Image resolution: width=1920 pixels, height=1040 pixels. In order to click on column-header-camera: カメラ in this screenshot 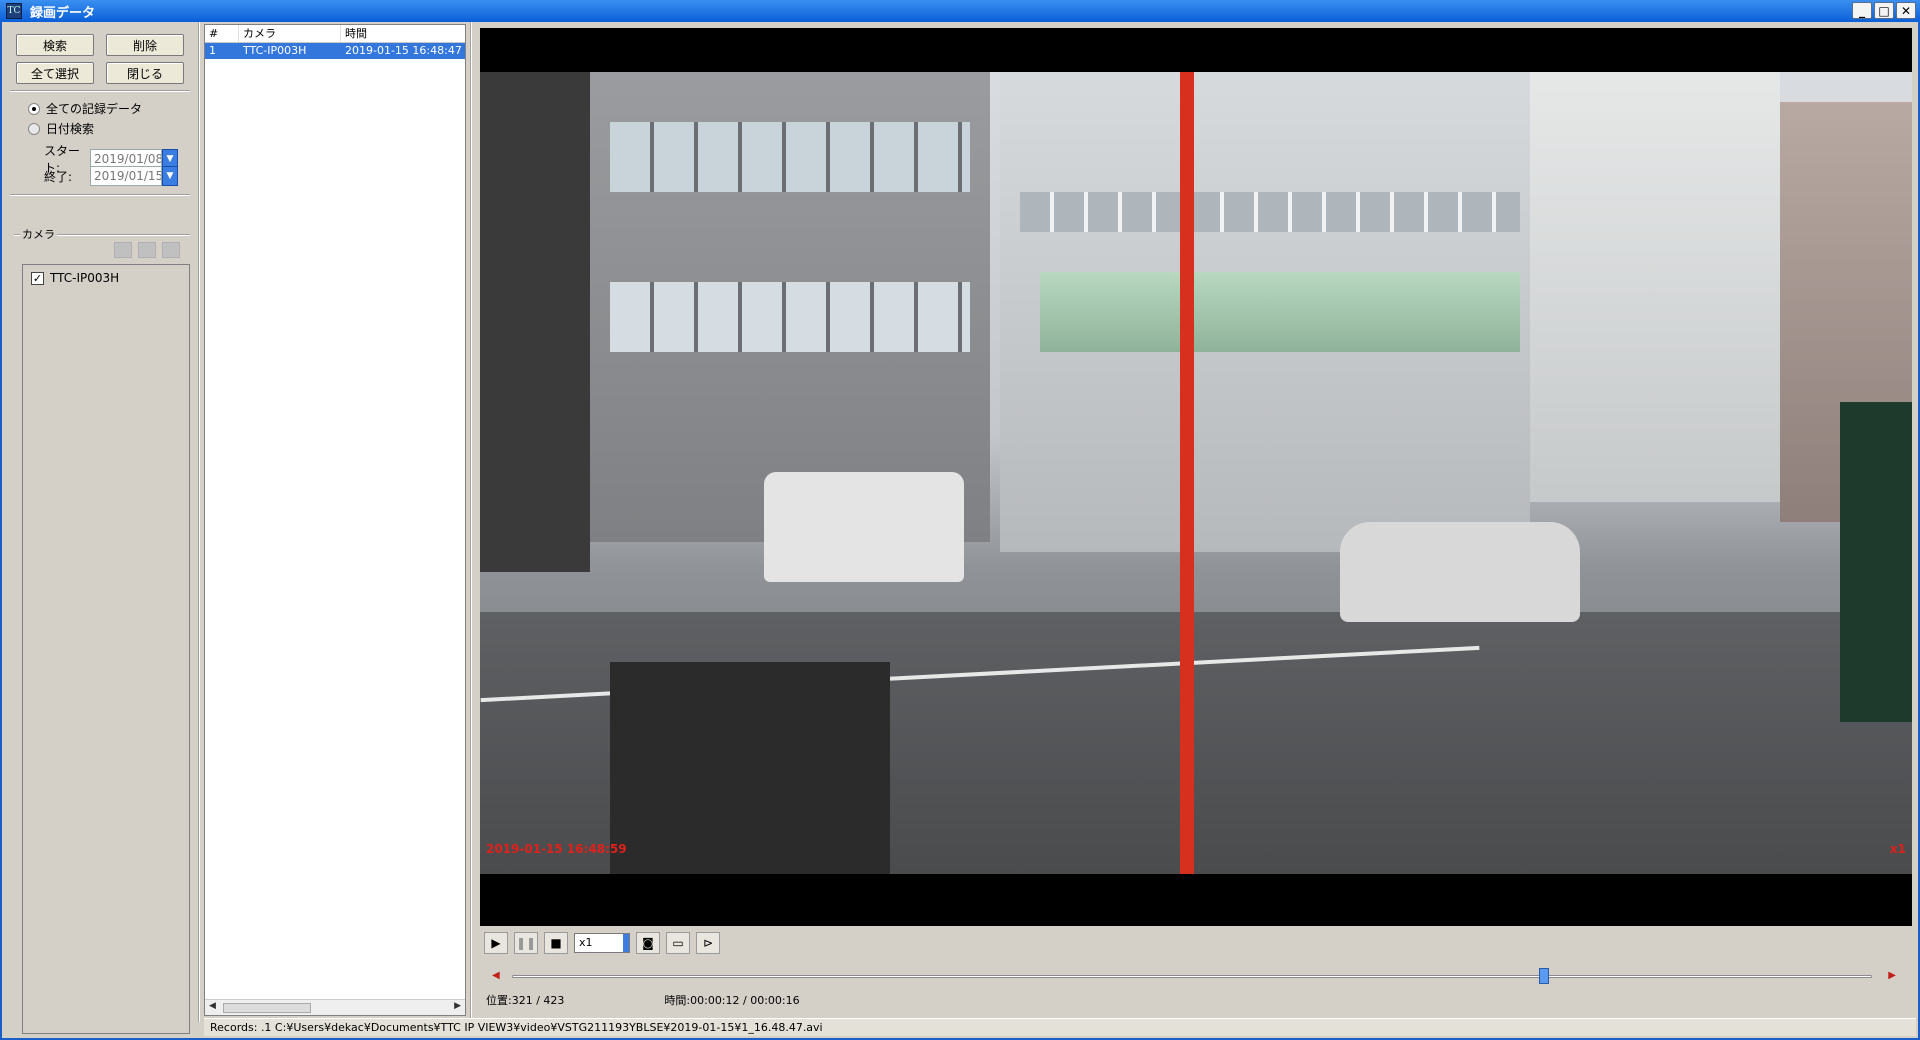, I will do `click(290, 33)`.